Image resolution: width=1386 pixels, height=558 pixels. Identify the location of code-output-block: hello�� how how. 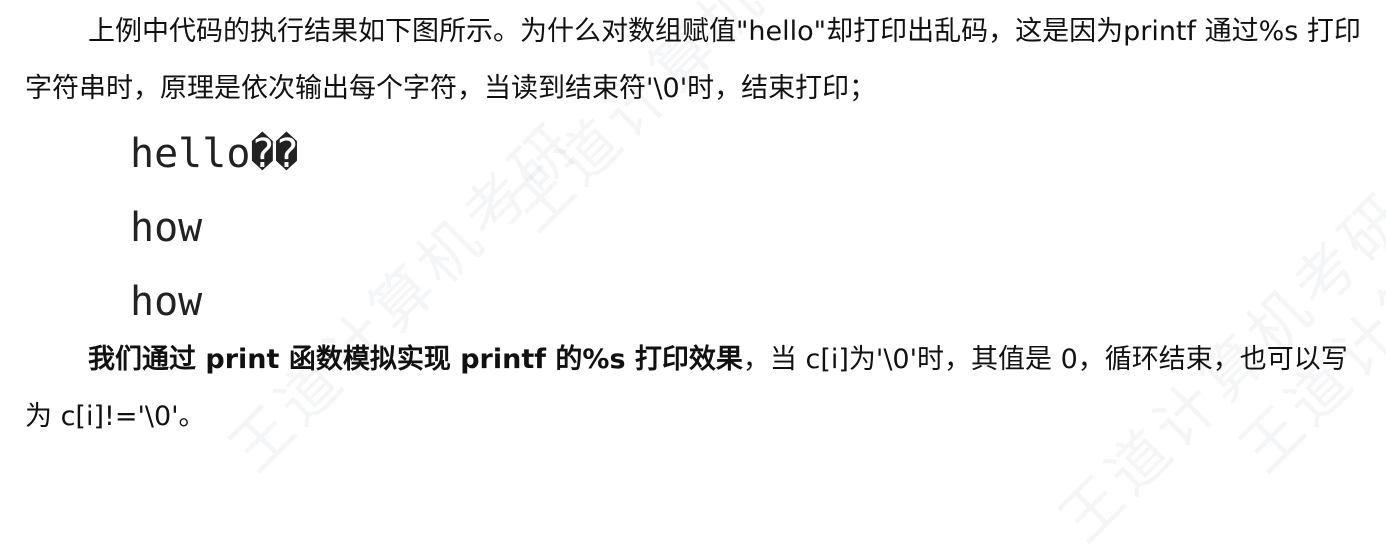
(214, 239).